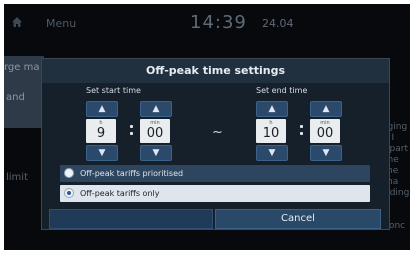 The image size is (414, 254). I want to click on start-min-value: 00, so click(155, 133).